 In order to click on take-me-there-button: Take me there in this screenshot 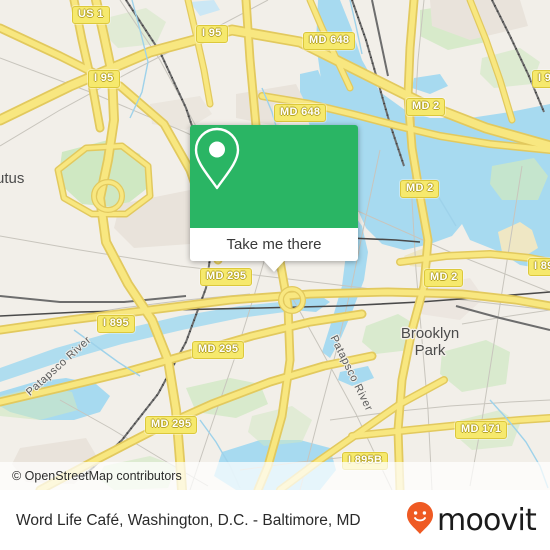, I will do `click(273, 244)`.